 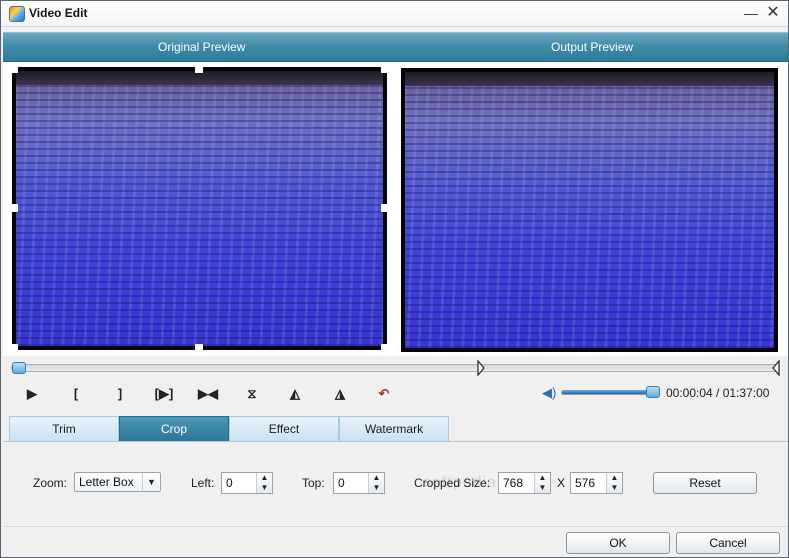 I want to click on play-button: ▶, so click(x=32, y=394).